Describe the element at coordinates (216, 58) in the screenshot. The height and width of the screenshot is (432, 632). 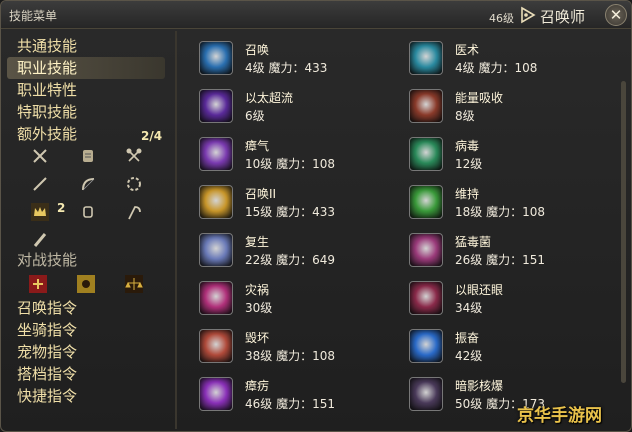
I see `summon-icon` at that location.